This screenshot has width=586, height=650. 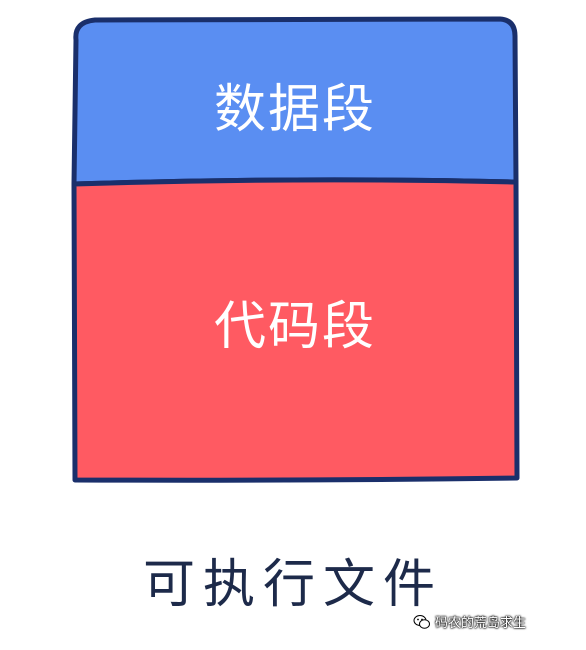 What do you see at coordinates (480, 623) in the screenshot?
I see `watermark-text: 码农的荒岛求生` at bounding box center [480, 623].